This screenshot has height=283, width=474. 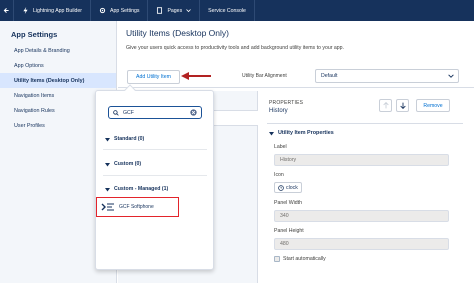 I want to click on move-down-button, so click(x=402, y=105).